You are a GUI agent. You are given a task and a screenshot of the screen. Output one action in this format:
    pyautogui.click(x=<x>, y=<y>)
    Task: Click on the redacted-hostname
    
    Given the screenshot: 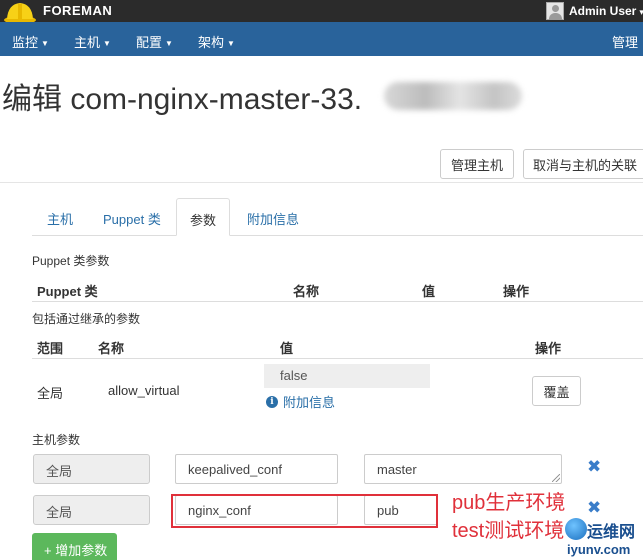 What is the action you would take?
    pyautogui.click(x=453, y=96)
    